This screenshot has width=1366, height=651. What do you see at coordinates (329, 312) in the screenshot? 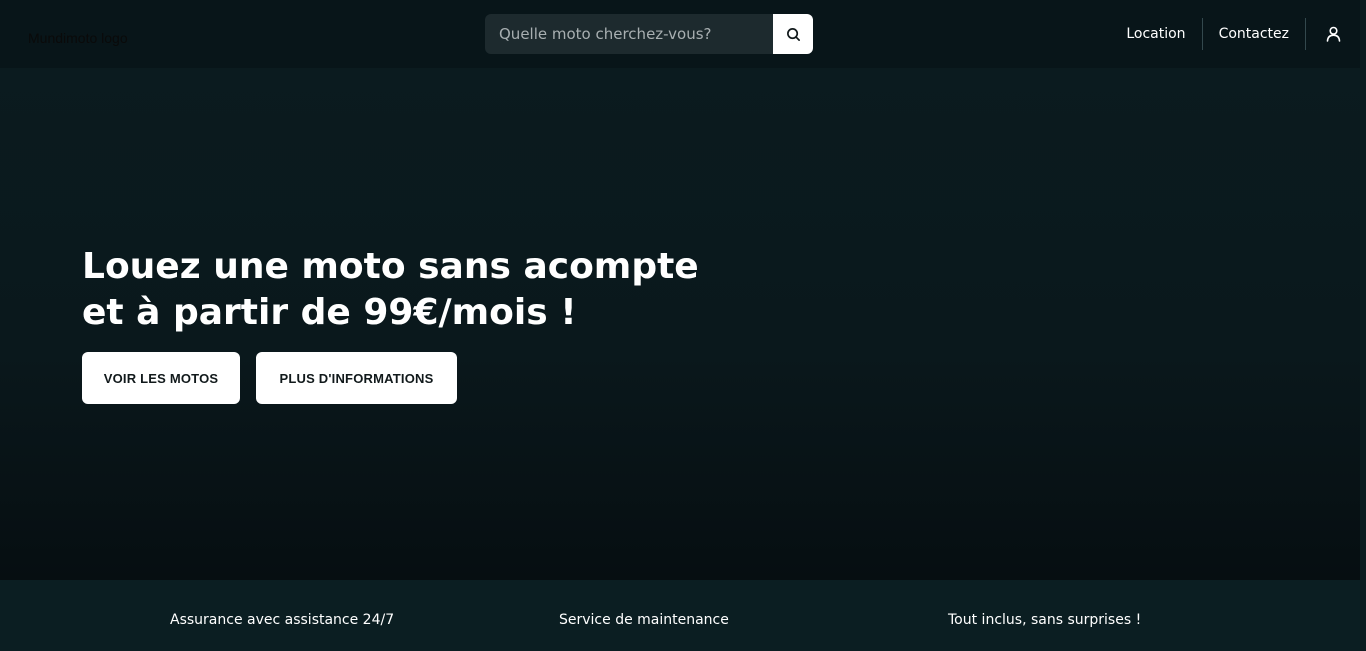
I see `hero-title-line-2: et à partir de 99€/mois !` at bounding box center [329, 312].